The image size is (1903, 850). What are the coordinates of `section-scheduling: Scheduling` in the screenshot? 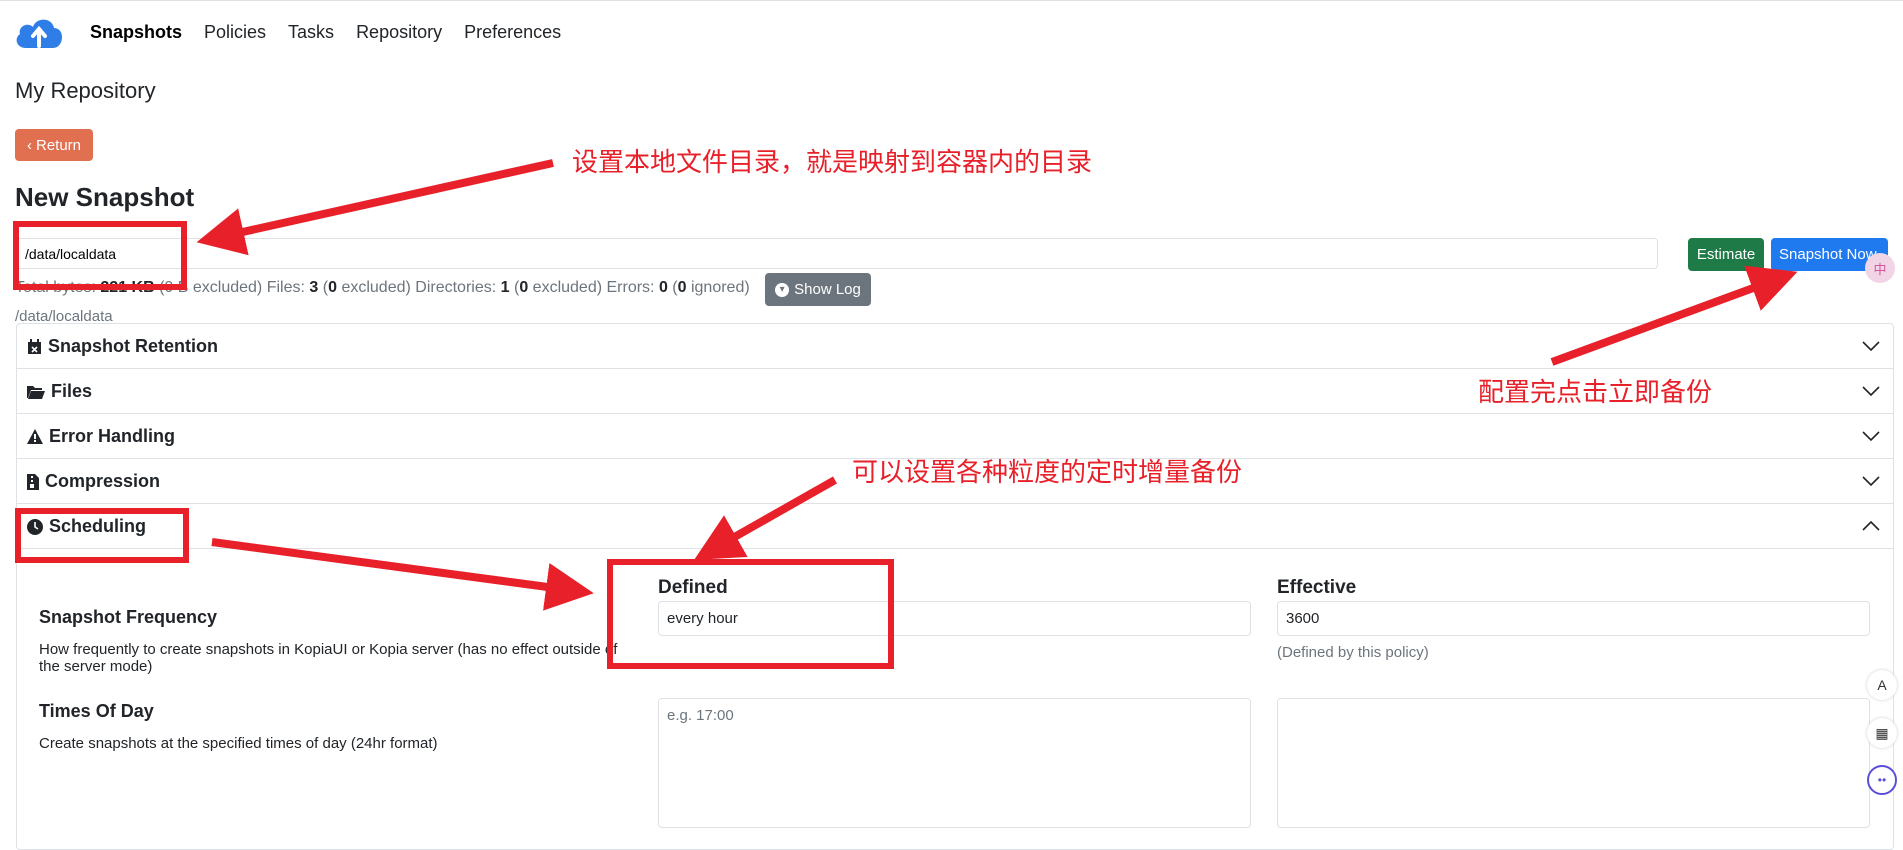 It's located at (955, 526).